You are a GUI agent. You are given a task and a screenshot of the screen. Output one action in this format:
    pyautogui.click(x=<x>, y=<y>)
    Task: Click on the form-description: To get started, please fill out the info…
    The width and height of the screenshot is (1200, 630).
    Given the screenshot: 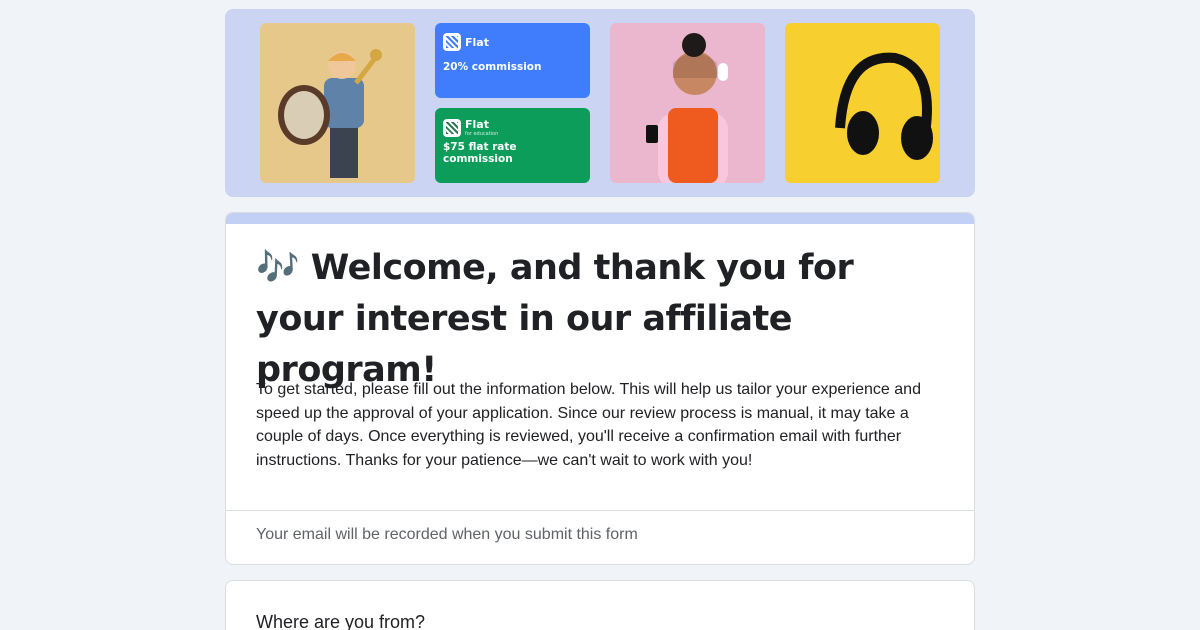 What is the action you would take?
    pyautogui.click(x=588, y=425)
    